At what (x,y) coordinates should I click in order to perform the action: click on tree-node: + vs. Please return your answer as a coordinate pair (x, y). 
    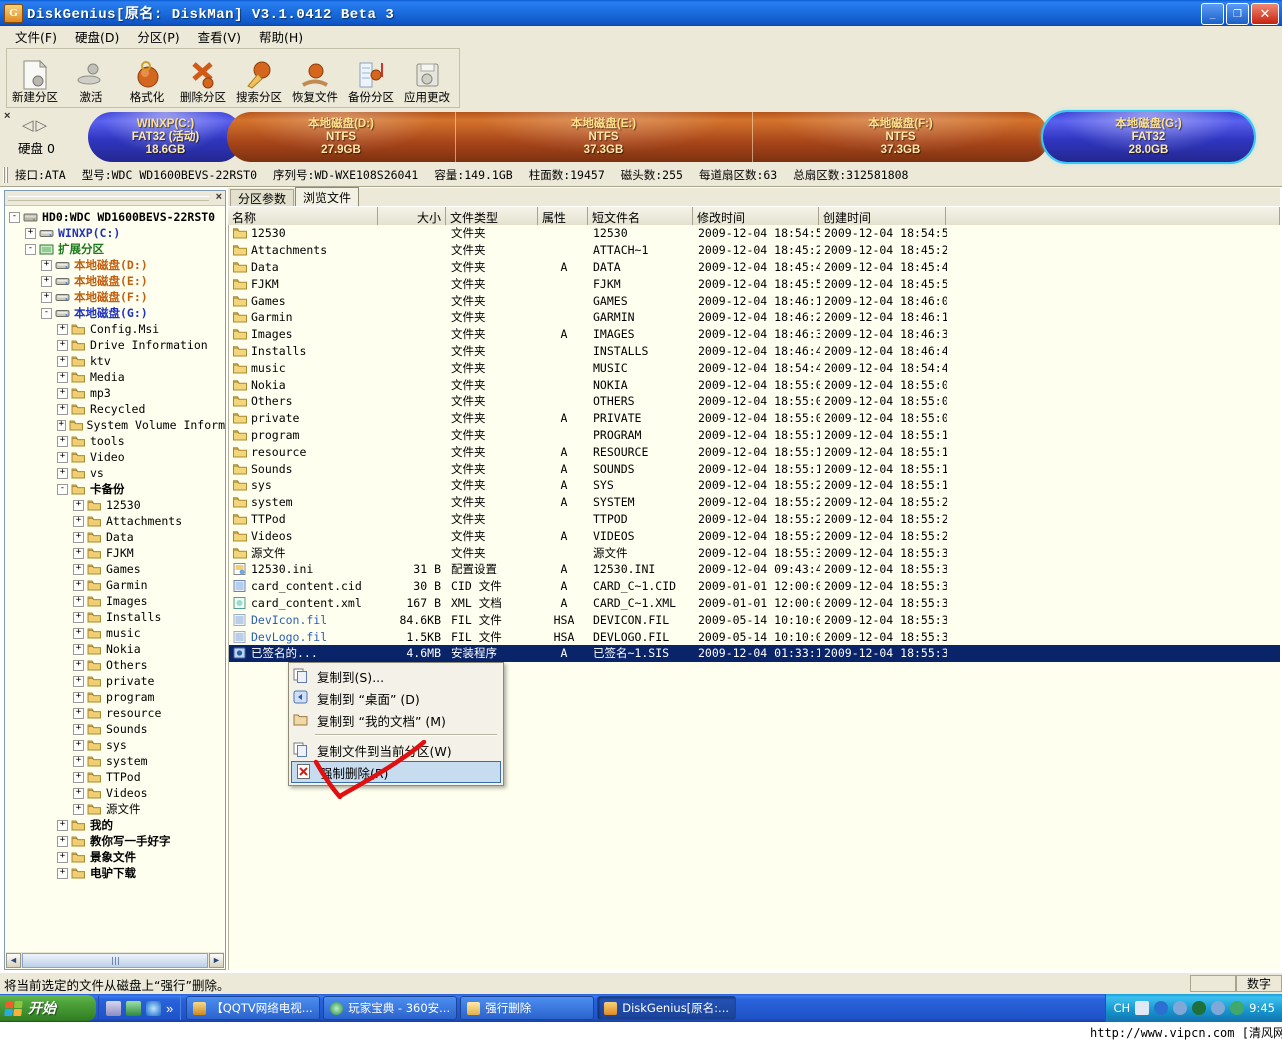
    Looking at the image, I should click on (117, 473).